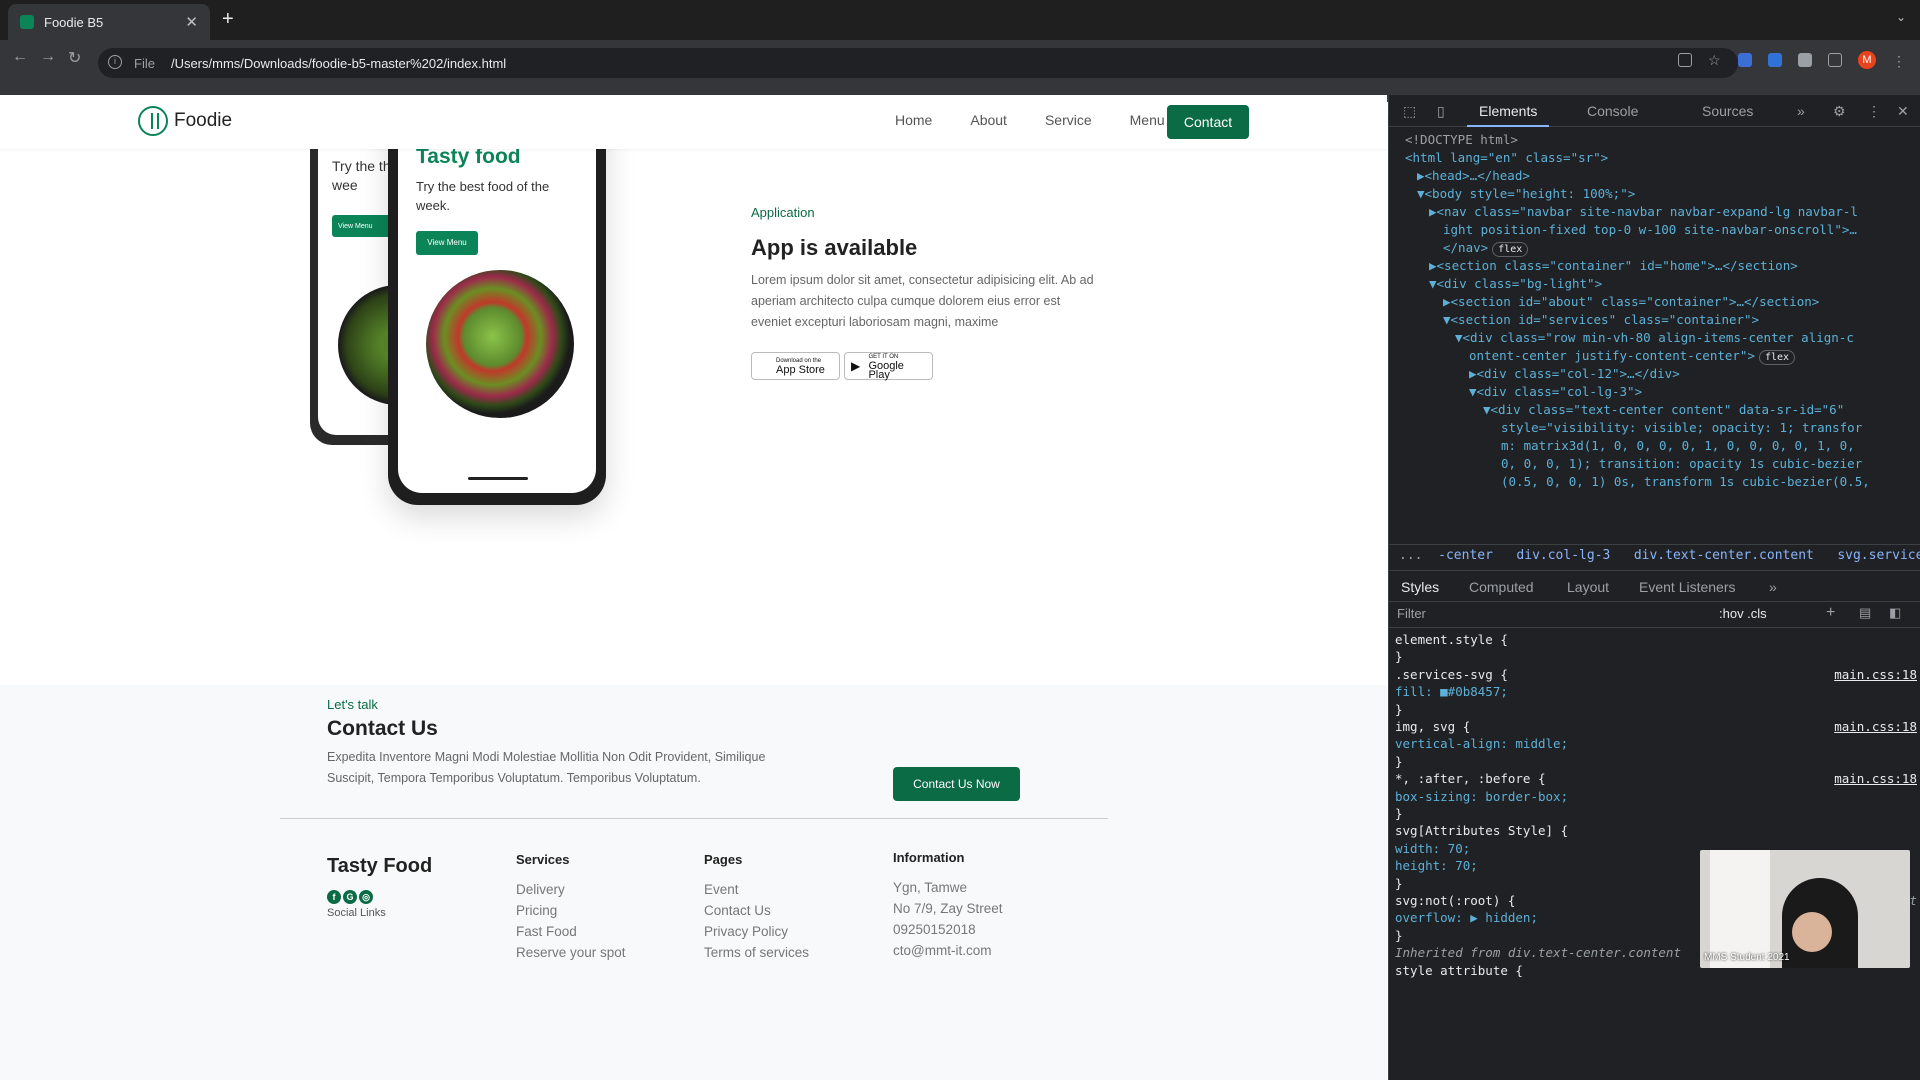 The height and width of the screenshot is (1080, 1920). What do you see at coordinates (1555, 392) in the screenshot?
I see `dom-node-line: ▼<div class="col-lg-3">` at bounding box center [1555, 392].